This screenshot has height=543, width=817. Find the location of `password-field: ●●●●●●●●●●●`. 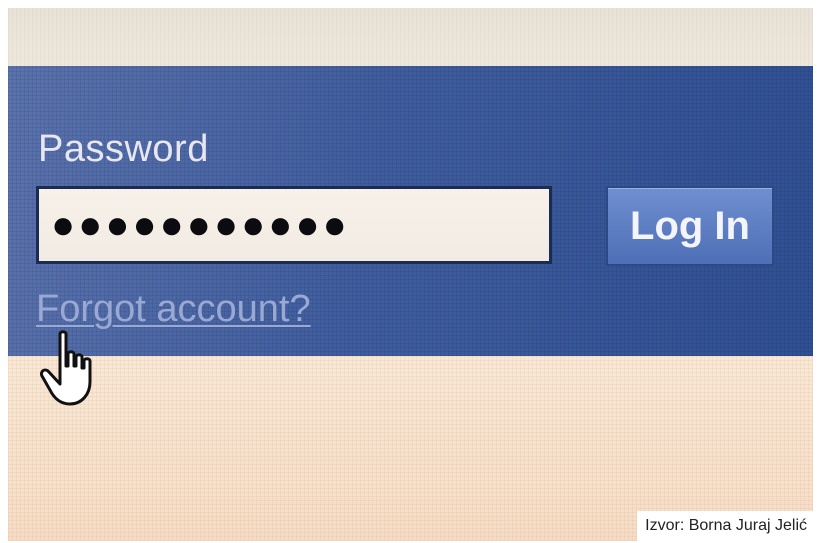

password-field: ●●●●●●●●●●● is located at coordinates (294, 225).